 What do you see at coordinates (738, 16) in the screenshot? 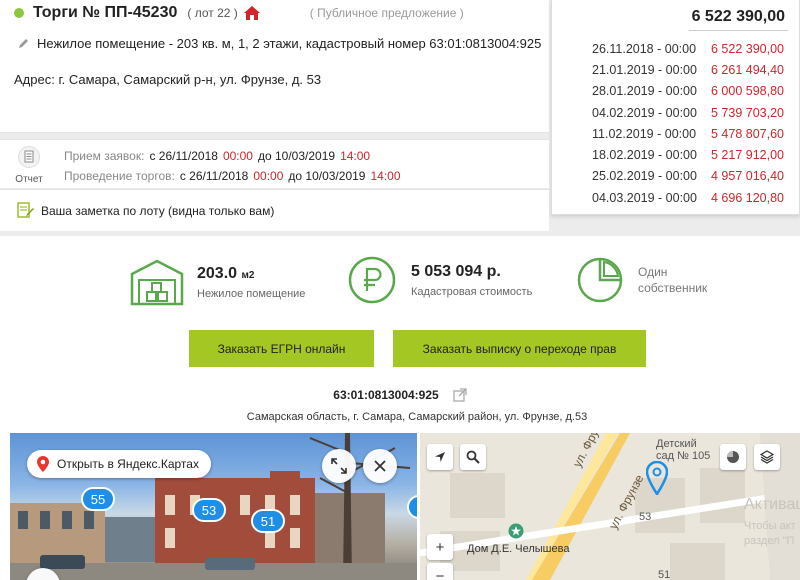
I see `current-price: 6 522 390,00` at bounding box center [738, 16].